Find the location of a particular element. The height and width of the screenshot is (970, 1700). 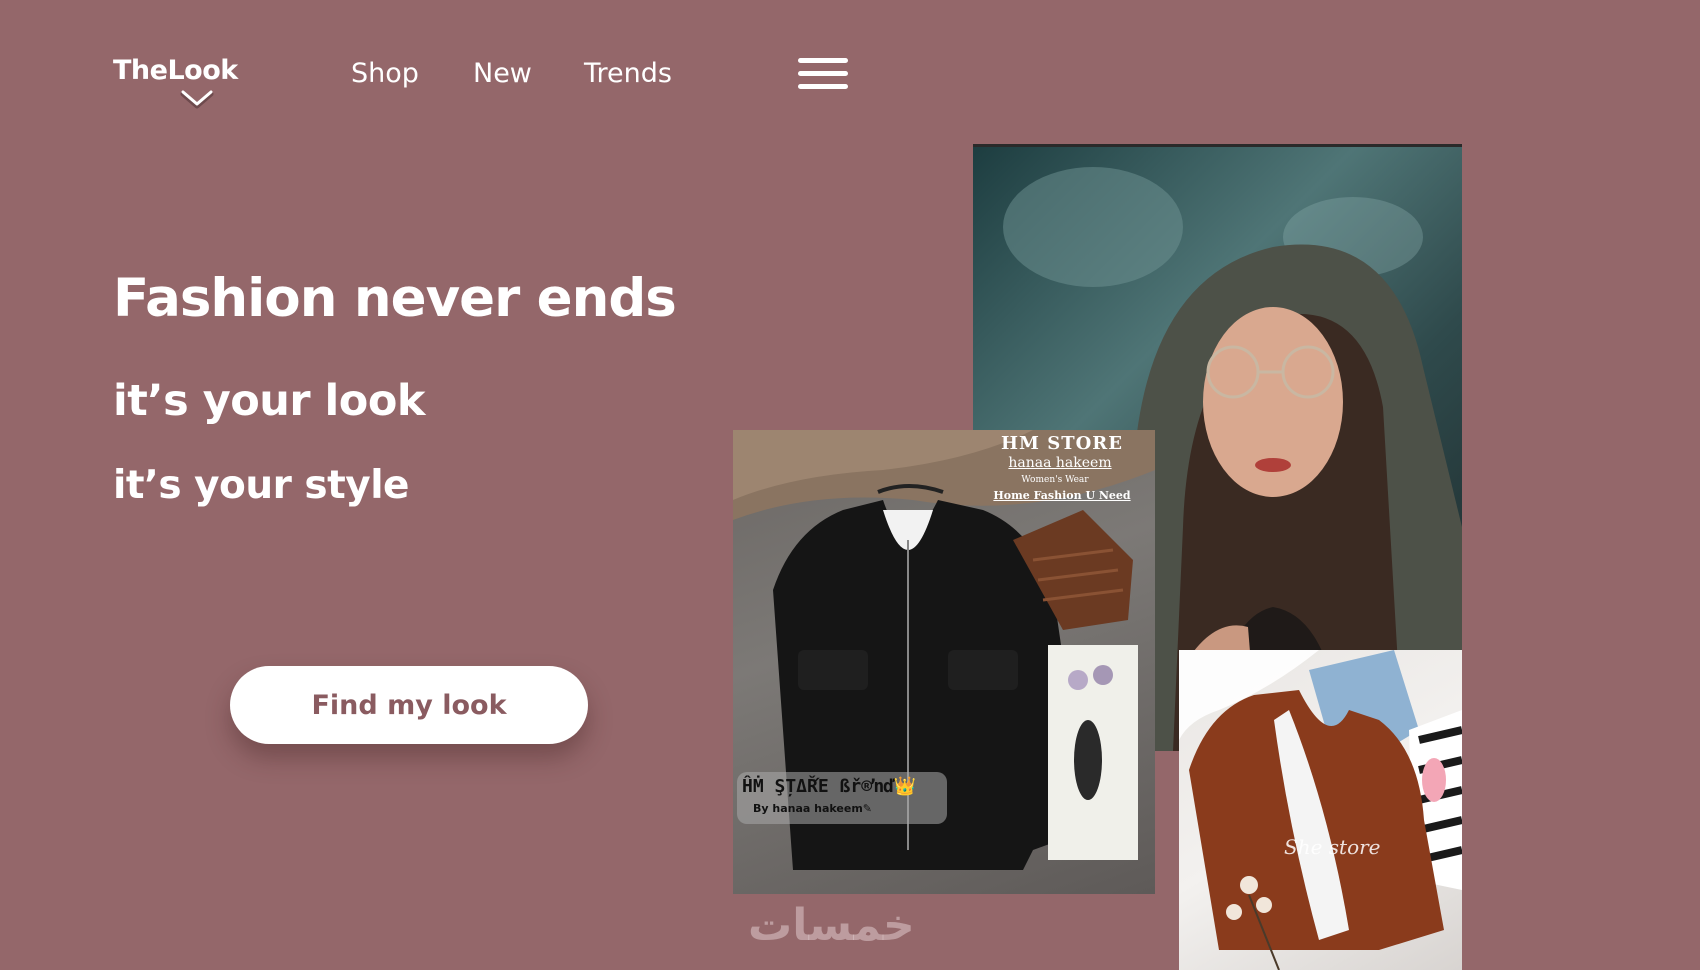

brand-badge: ĤṀ ŞȚΔŘΈ ßř®ŉď👑 By hanaa hakeem✎ is located at coordinates (842, 798).